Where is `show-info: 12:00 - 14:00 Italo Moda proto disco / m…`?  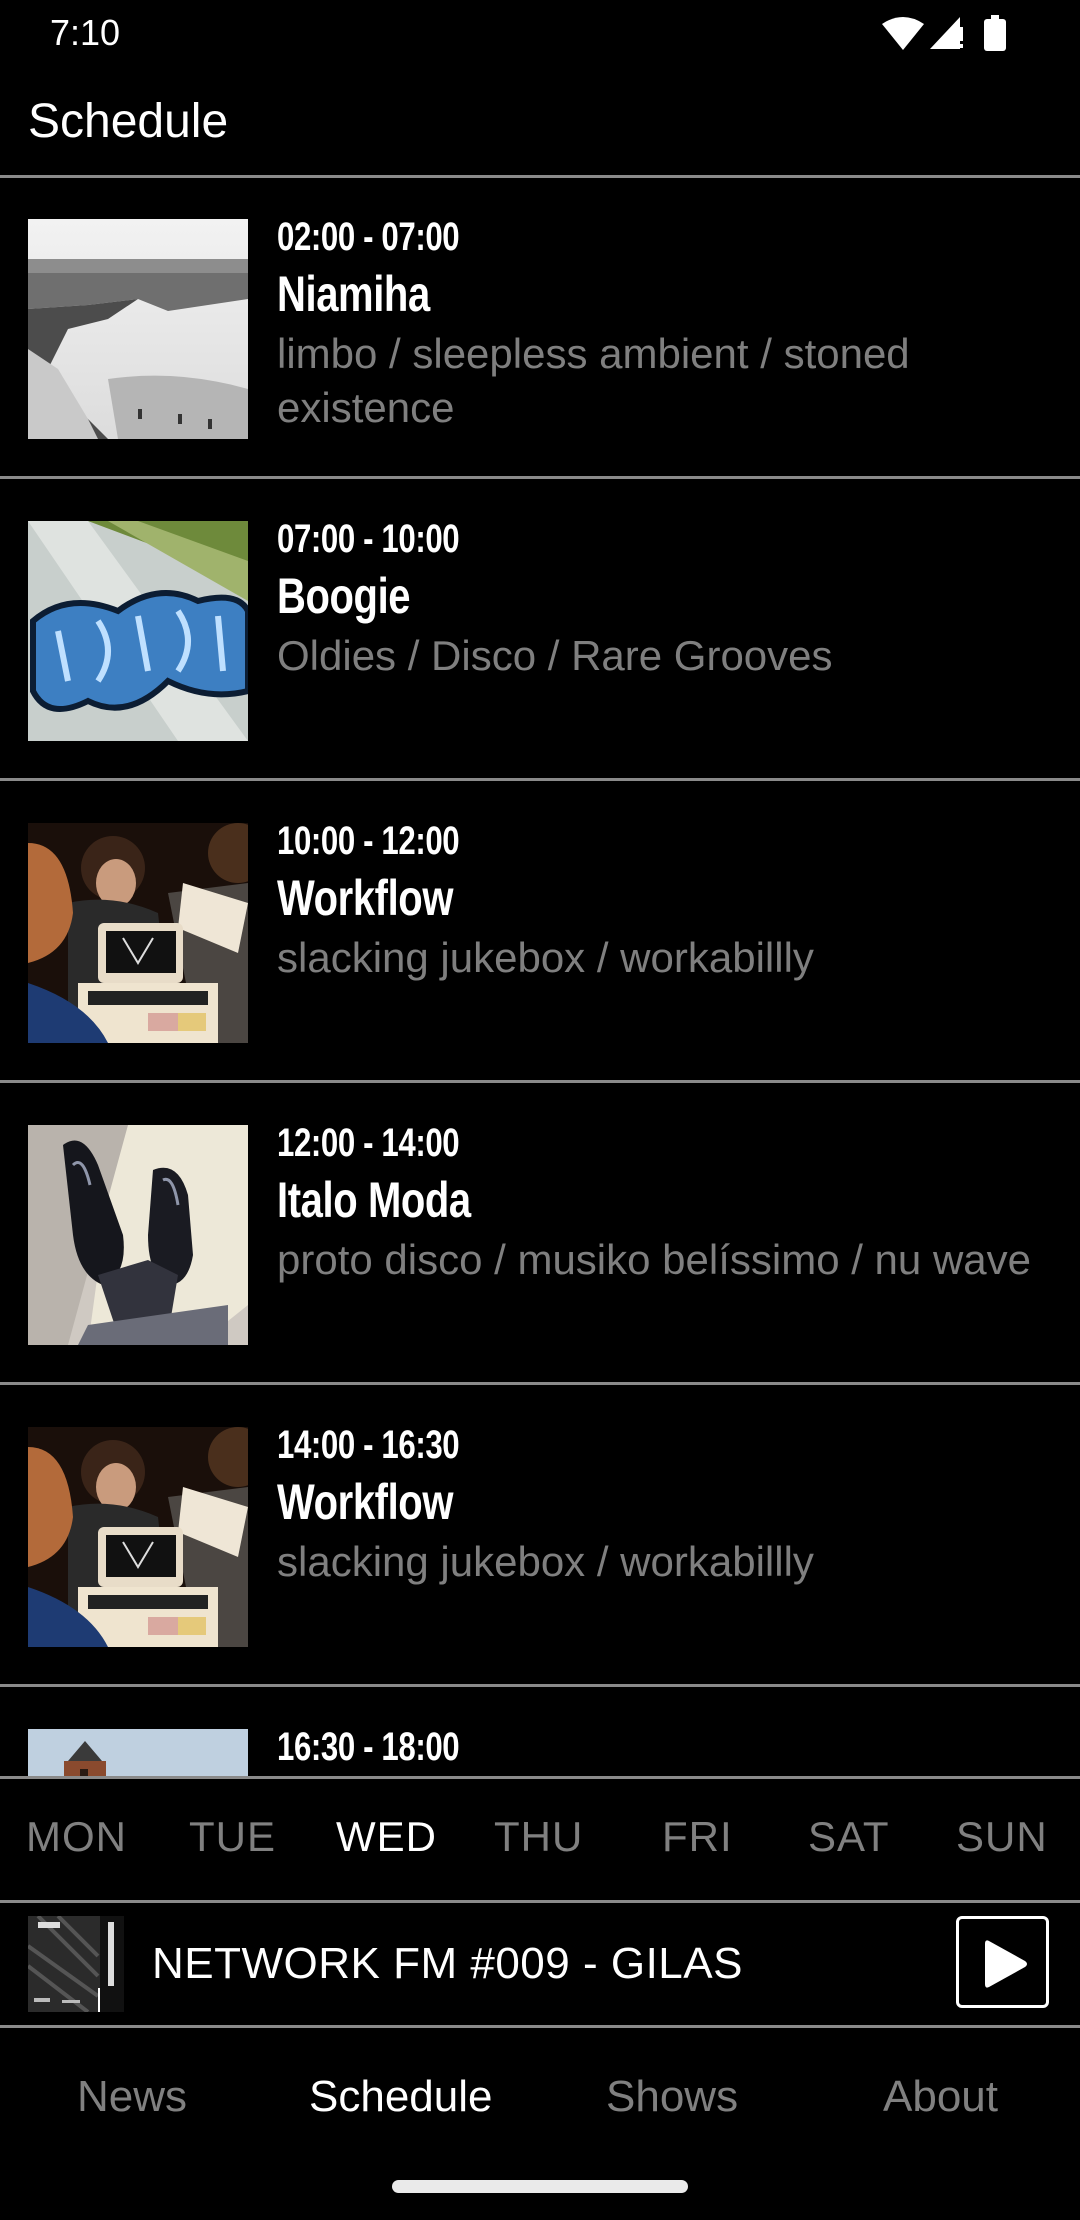 show-info: 12:00 - 14:00 Italo Moda proto disco / m… is located at coordinates (658, 1202).